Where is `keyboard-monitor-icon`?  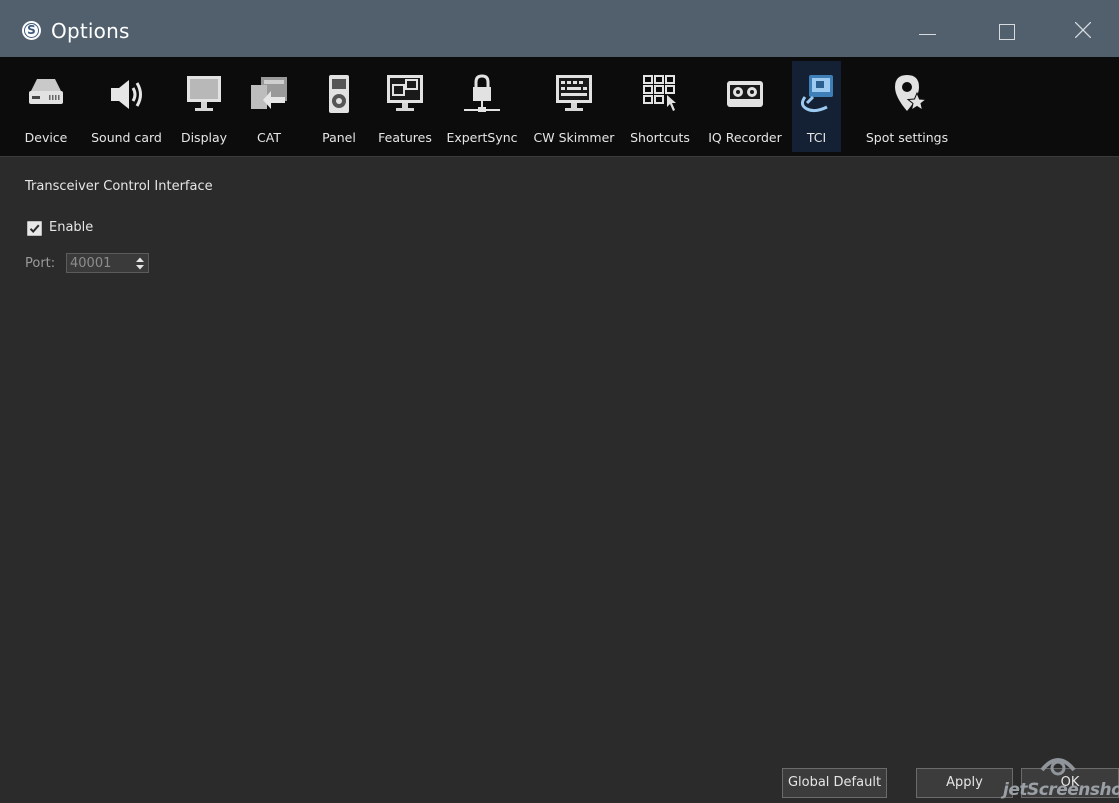 keyboard-monitor-icon is located at coordinates (574, 93).